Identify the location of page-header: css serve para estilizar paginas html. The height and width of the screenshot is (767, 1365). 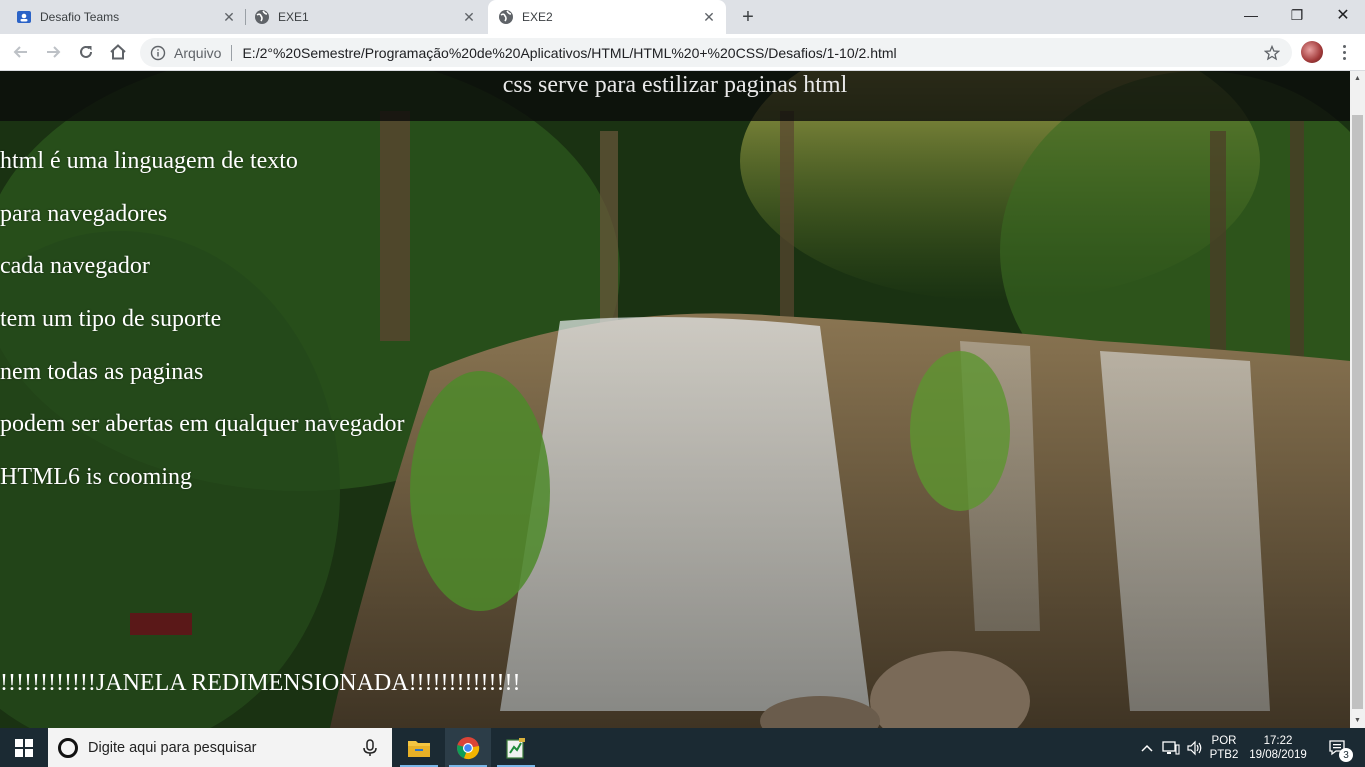
(675, 96).